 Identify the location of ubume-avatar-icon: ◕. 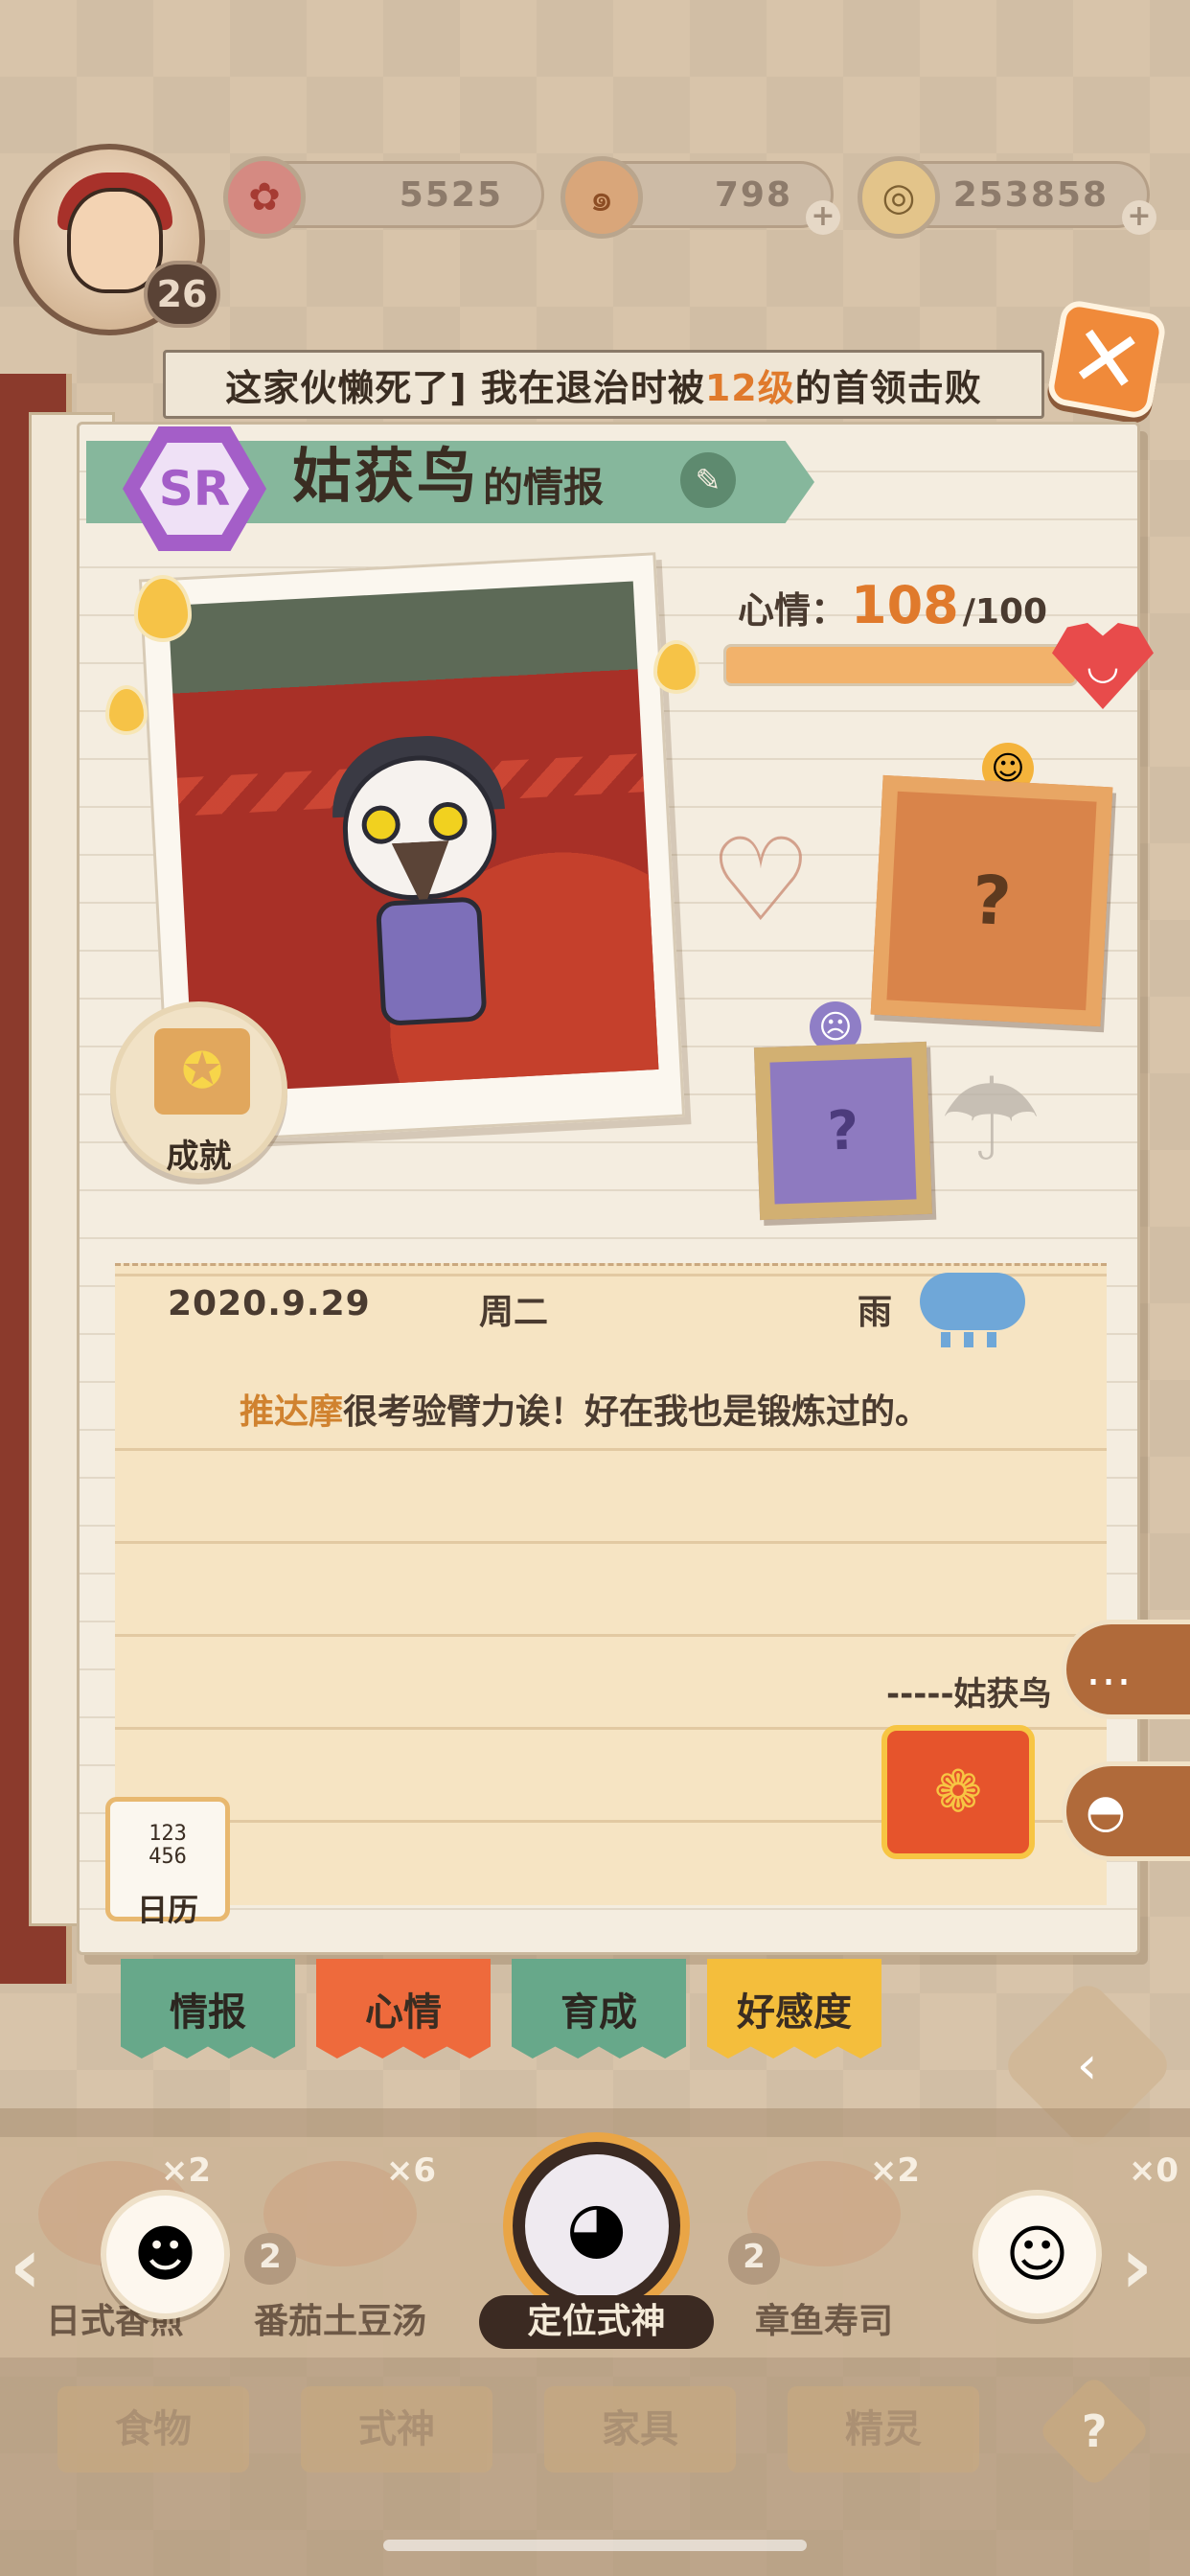
(596, 2225).